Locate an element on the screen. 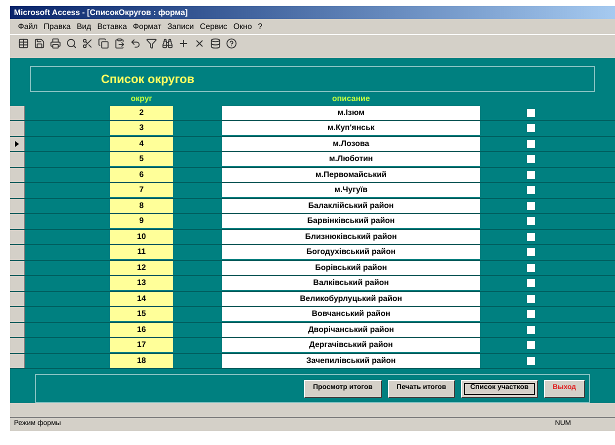 The height and width of the screenshot is (445, 615). number-field: 13 is located at coordinates (141, 283).